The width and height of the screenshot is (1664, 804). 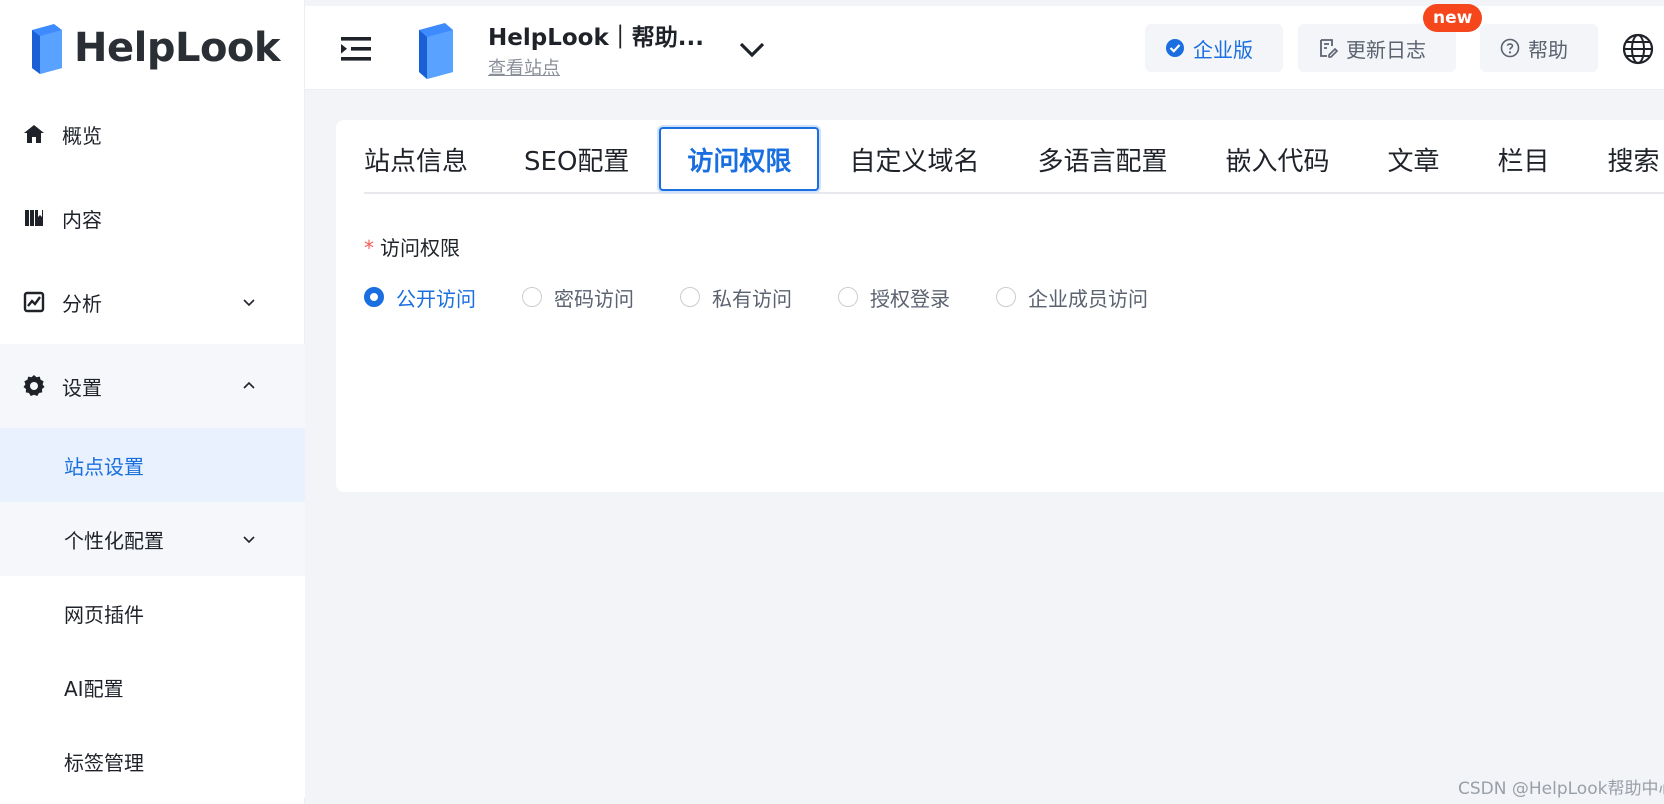 What do you see at coordinates (1277, 159) in the screenshot?
I see `tab-embed-code: 嵌入代码` at bounding box center [1277, 159].